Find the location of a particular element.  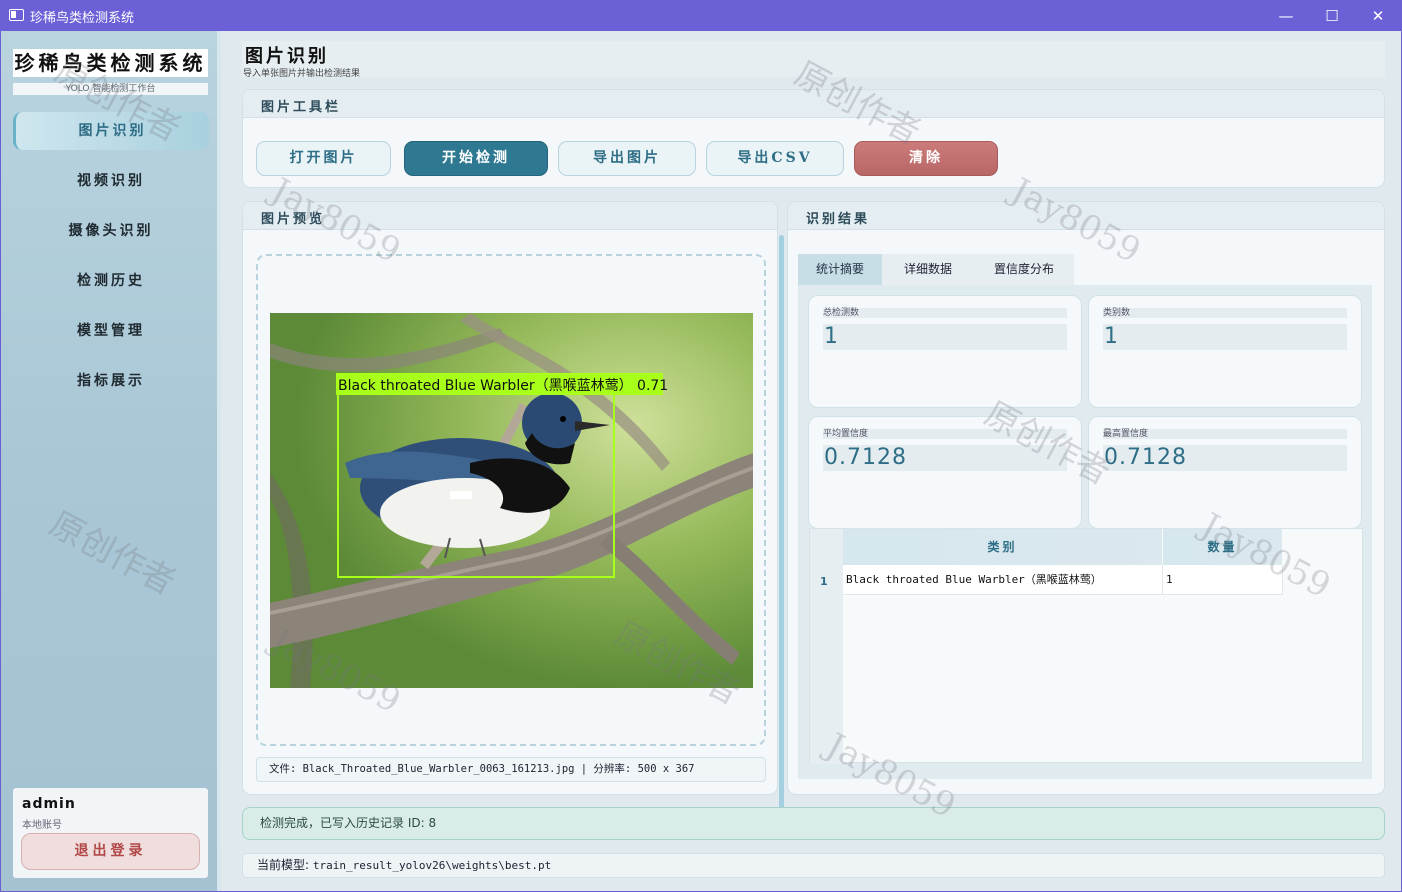

sidebar-item-model-management: 模型管理 is located at coordinates (111, 331).